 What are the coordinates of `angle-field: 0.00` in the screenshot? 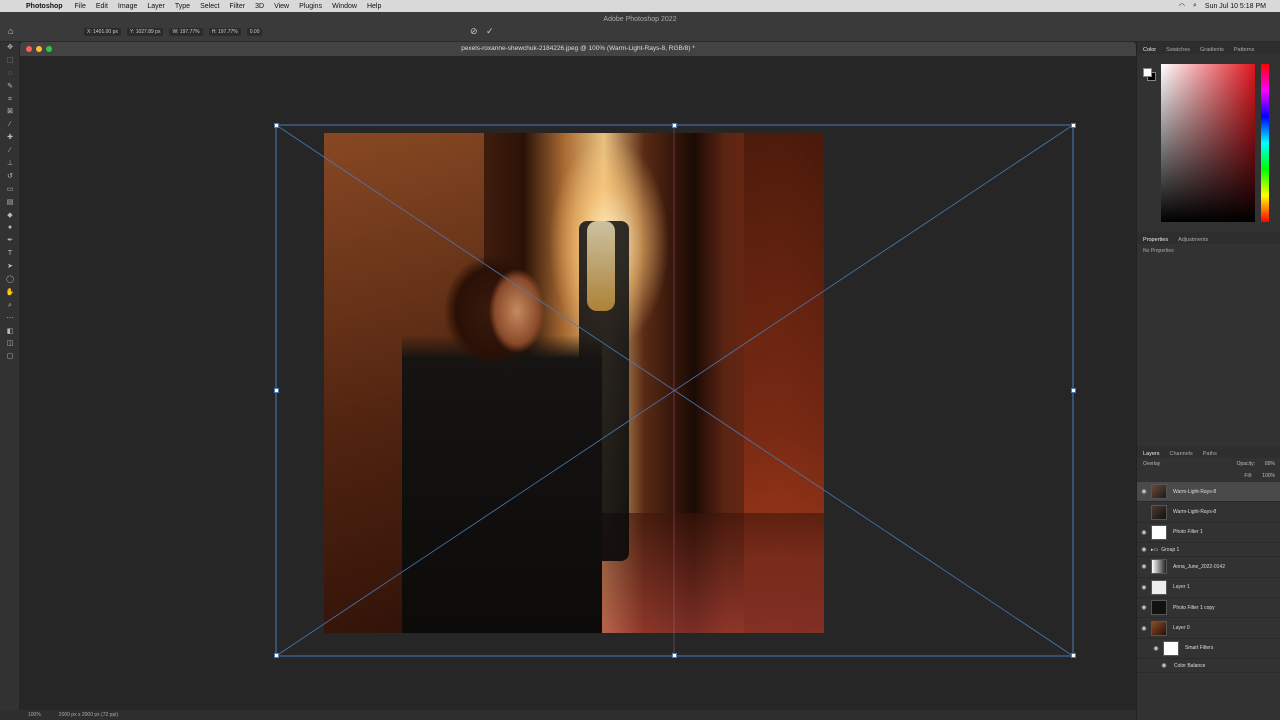 It's located at (254, 32).